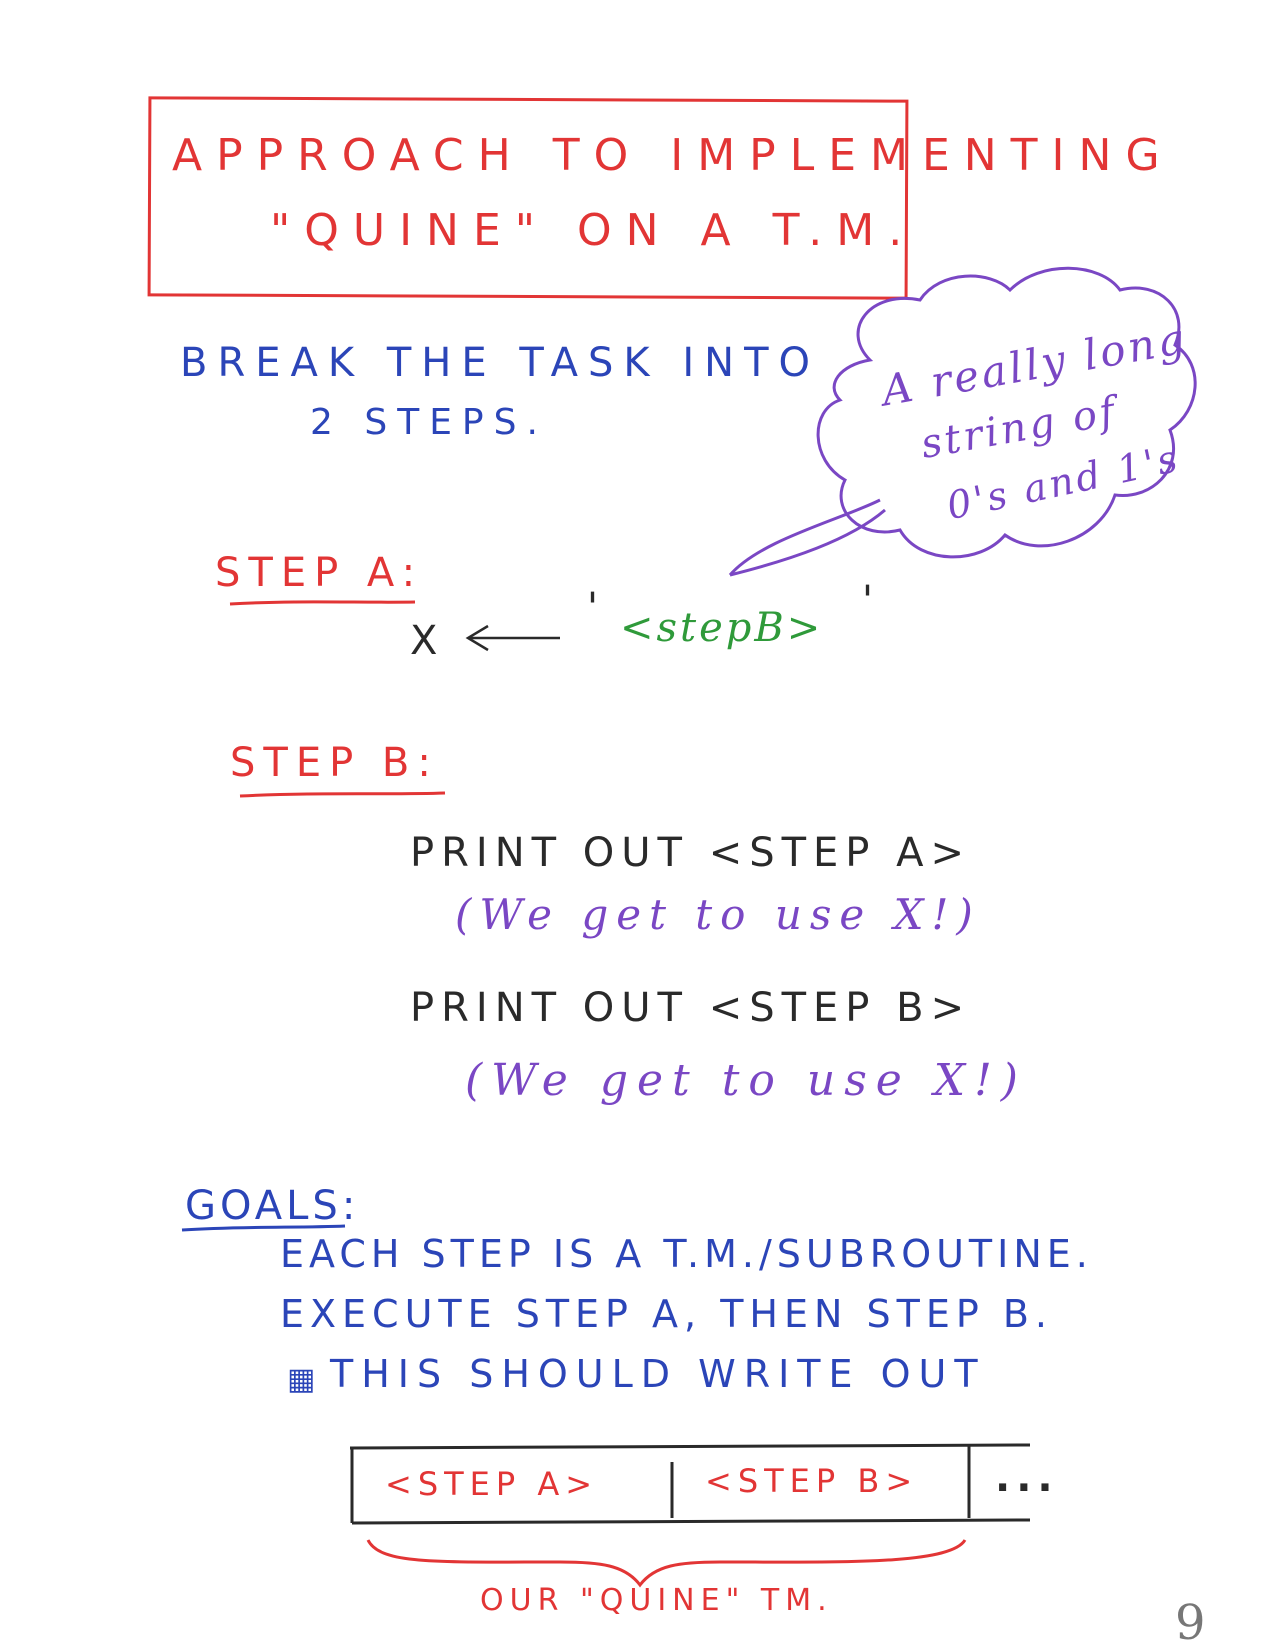  What do you see at coordinates (690, 1515) in the screenshot?
I see `tape-diagram` at bounding box center [690, 1515].